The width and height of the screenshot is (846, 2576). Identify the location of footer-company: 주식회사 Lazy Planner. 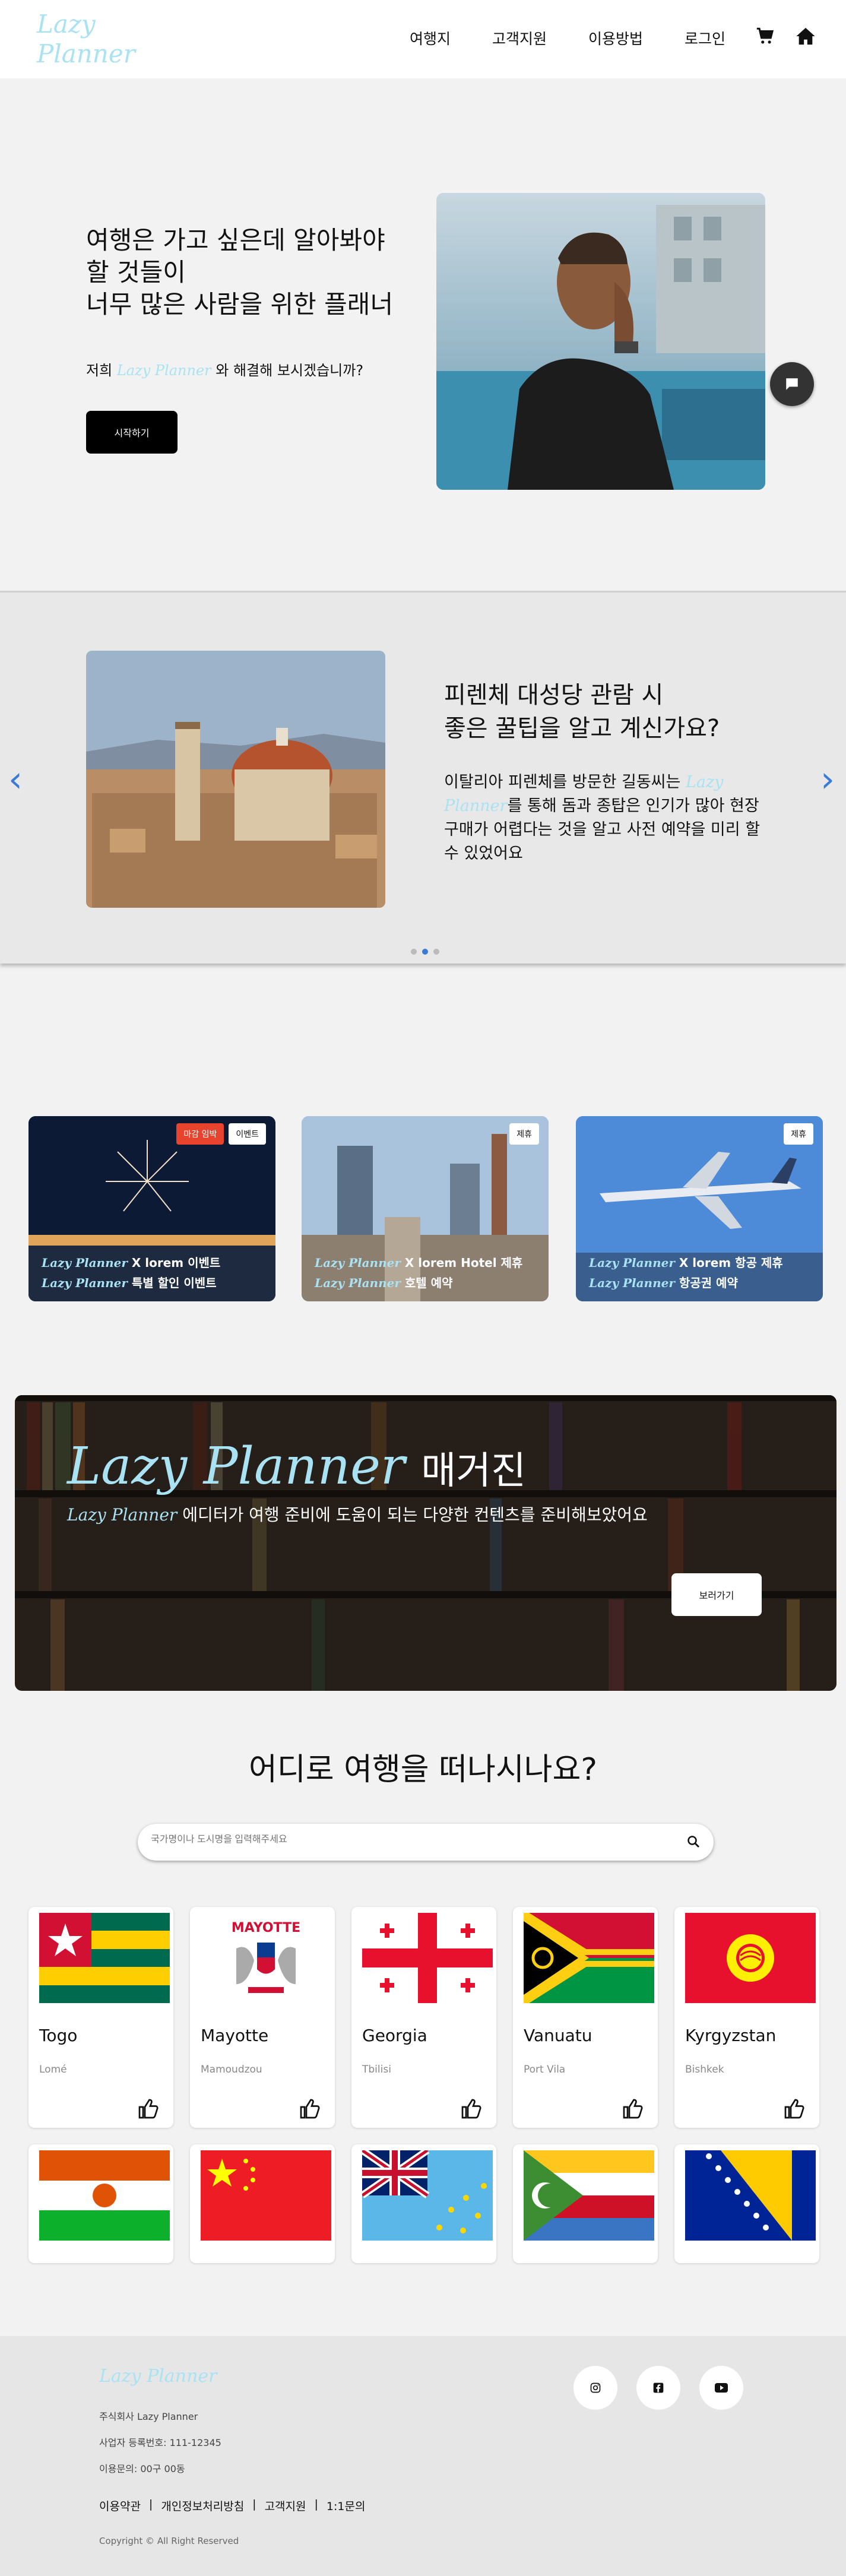
(148, 2416).